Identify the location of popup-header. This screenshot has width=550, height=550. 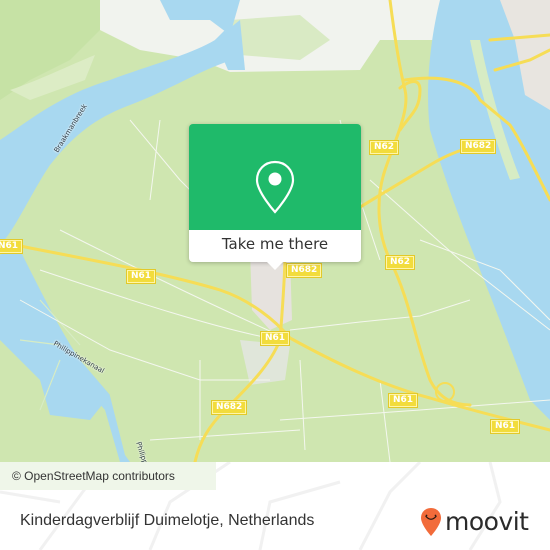
(275, 177).